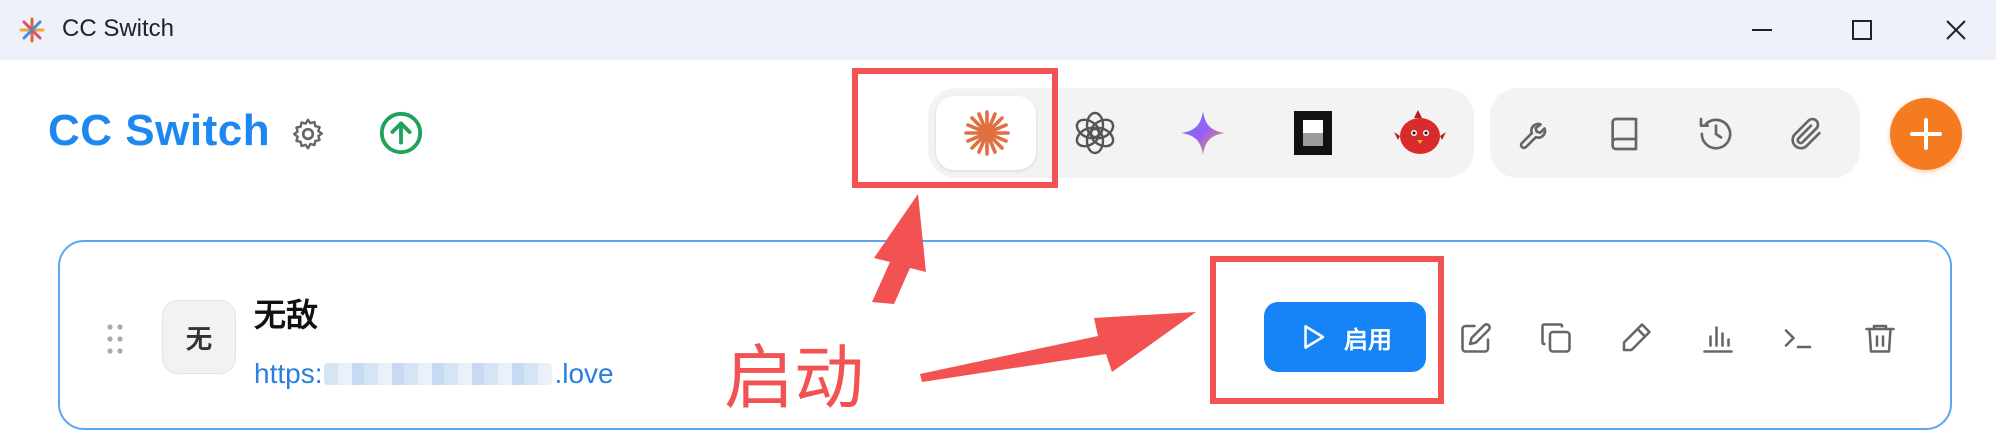 The height and width of the screenshot is (441, 1996). What do you see at coordinates (1476, 338) in the screenshot?
I see `edit-icon` at bounding box center [1476, 338].